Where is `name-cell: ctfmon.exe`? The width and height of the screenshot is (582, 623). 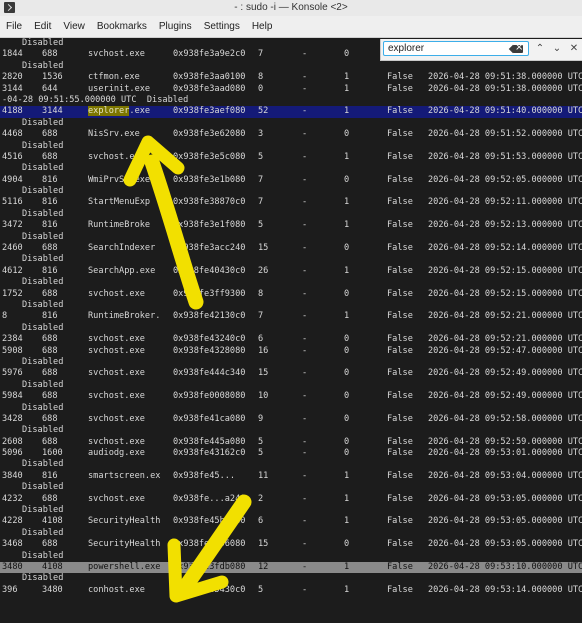
name-cell: ctfmon.exe is located at coordinates (114, 77).